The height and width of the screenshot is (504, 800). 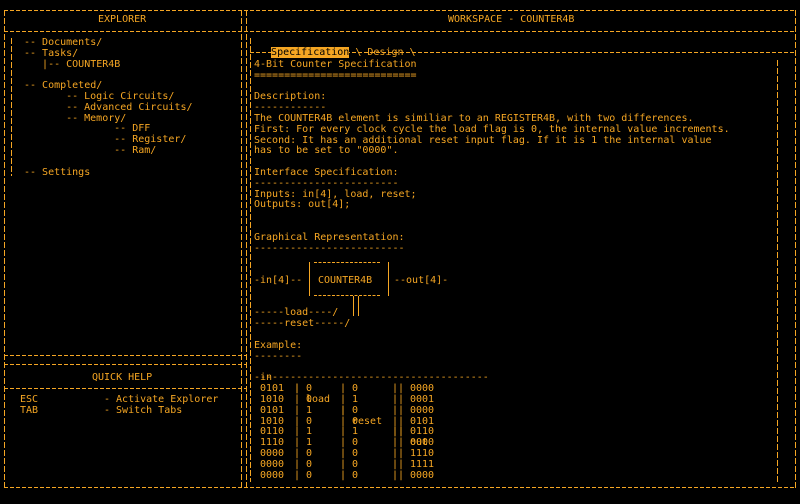 I want to click on tree-item-tasks: -- Tasks/, so click(x=51, y=54).